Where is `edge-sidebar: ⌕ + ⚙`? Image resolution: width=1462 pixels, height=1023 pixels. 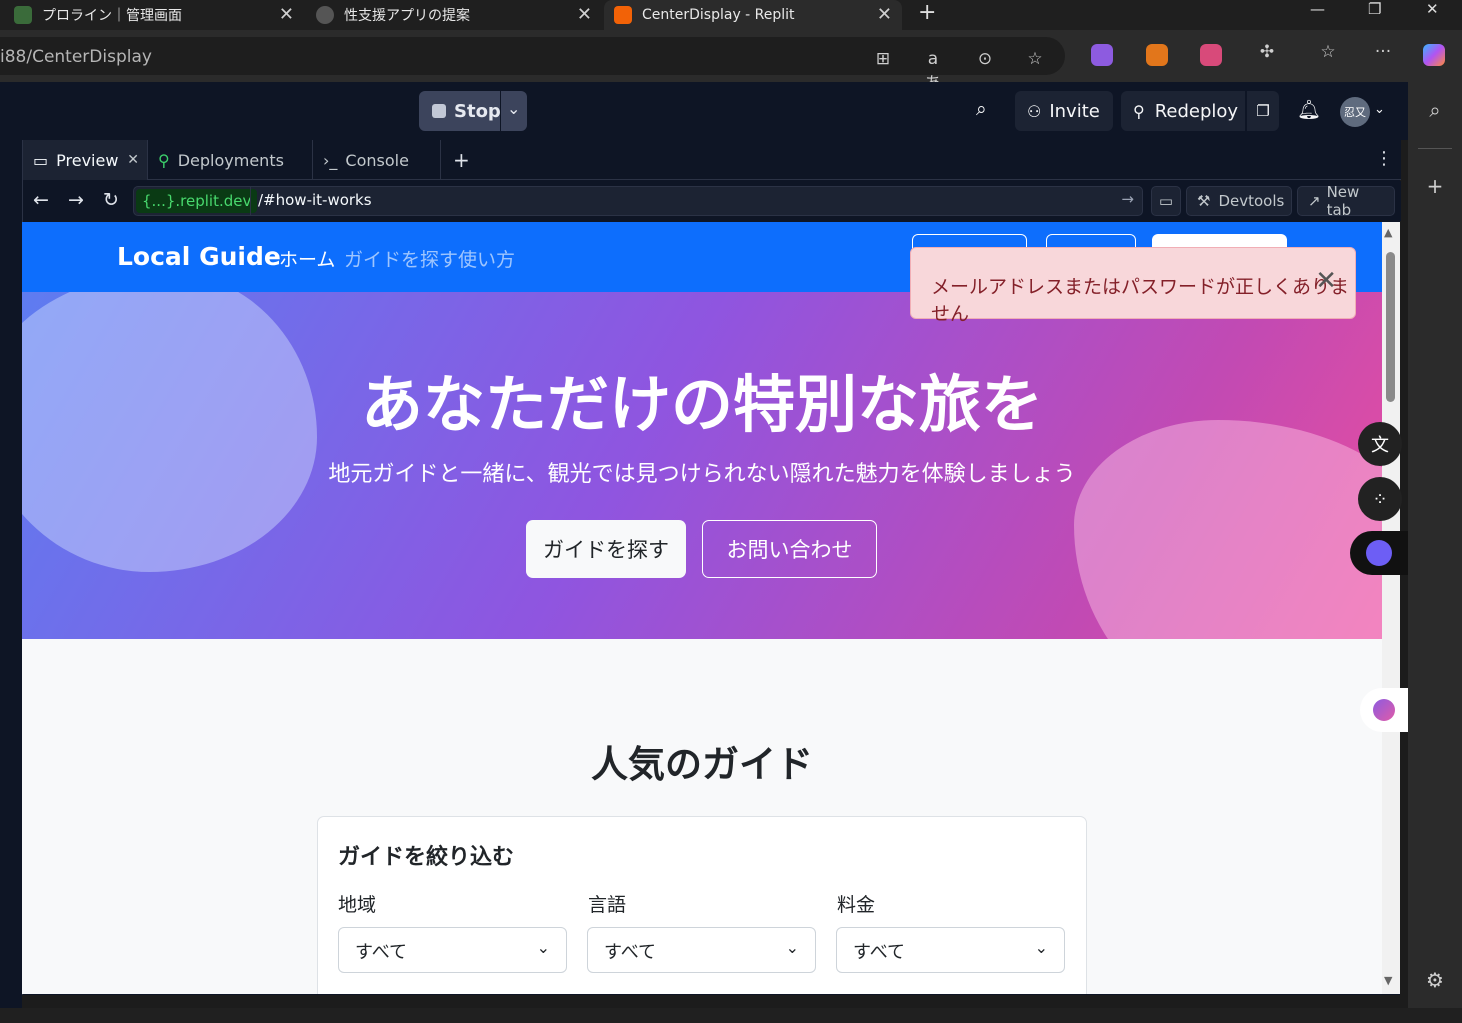 edge-sidebar: ⌕ + ⚙ is located at coordinates (1435, 552).